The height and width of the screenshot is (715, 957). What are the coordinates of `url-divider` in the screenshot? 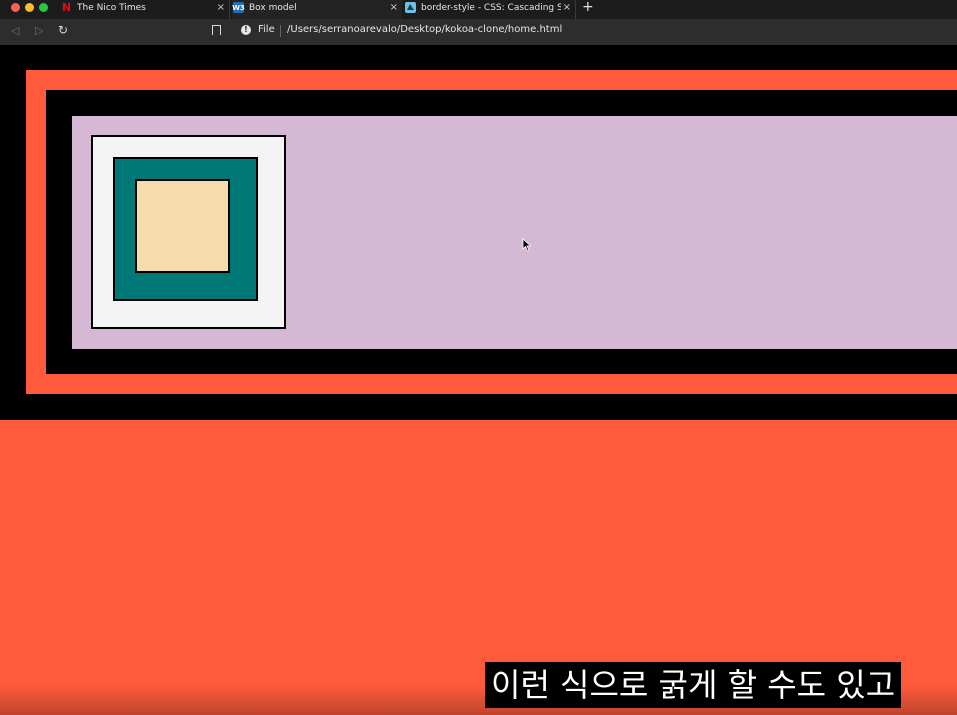 It's located at (280, 31).